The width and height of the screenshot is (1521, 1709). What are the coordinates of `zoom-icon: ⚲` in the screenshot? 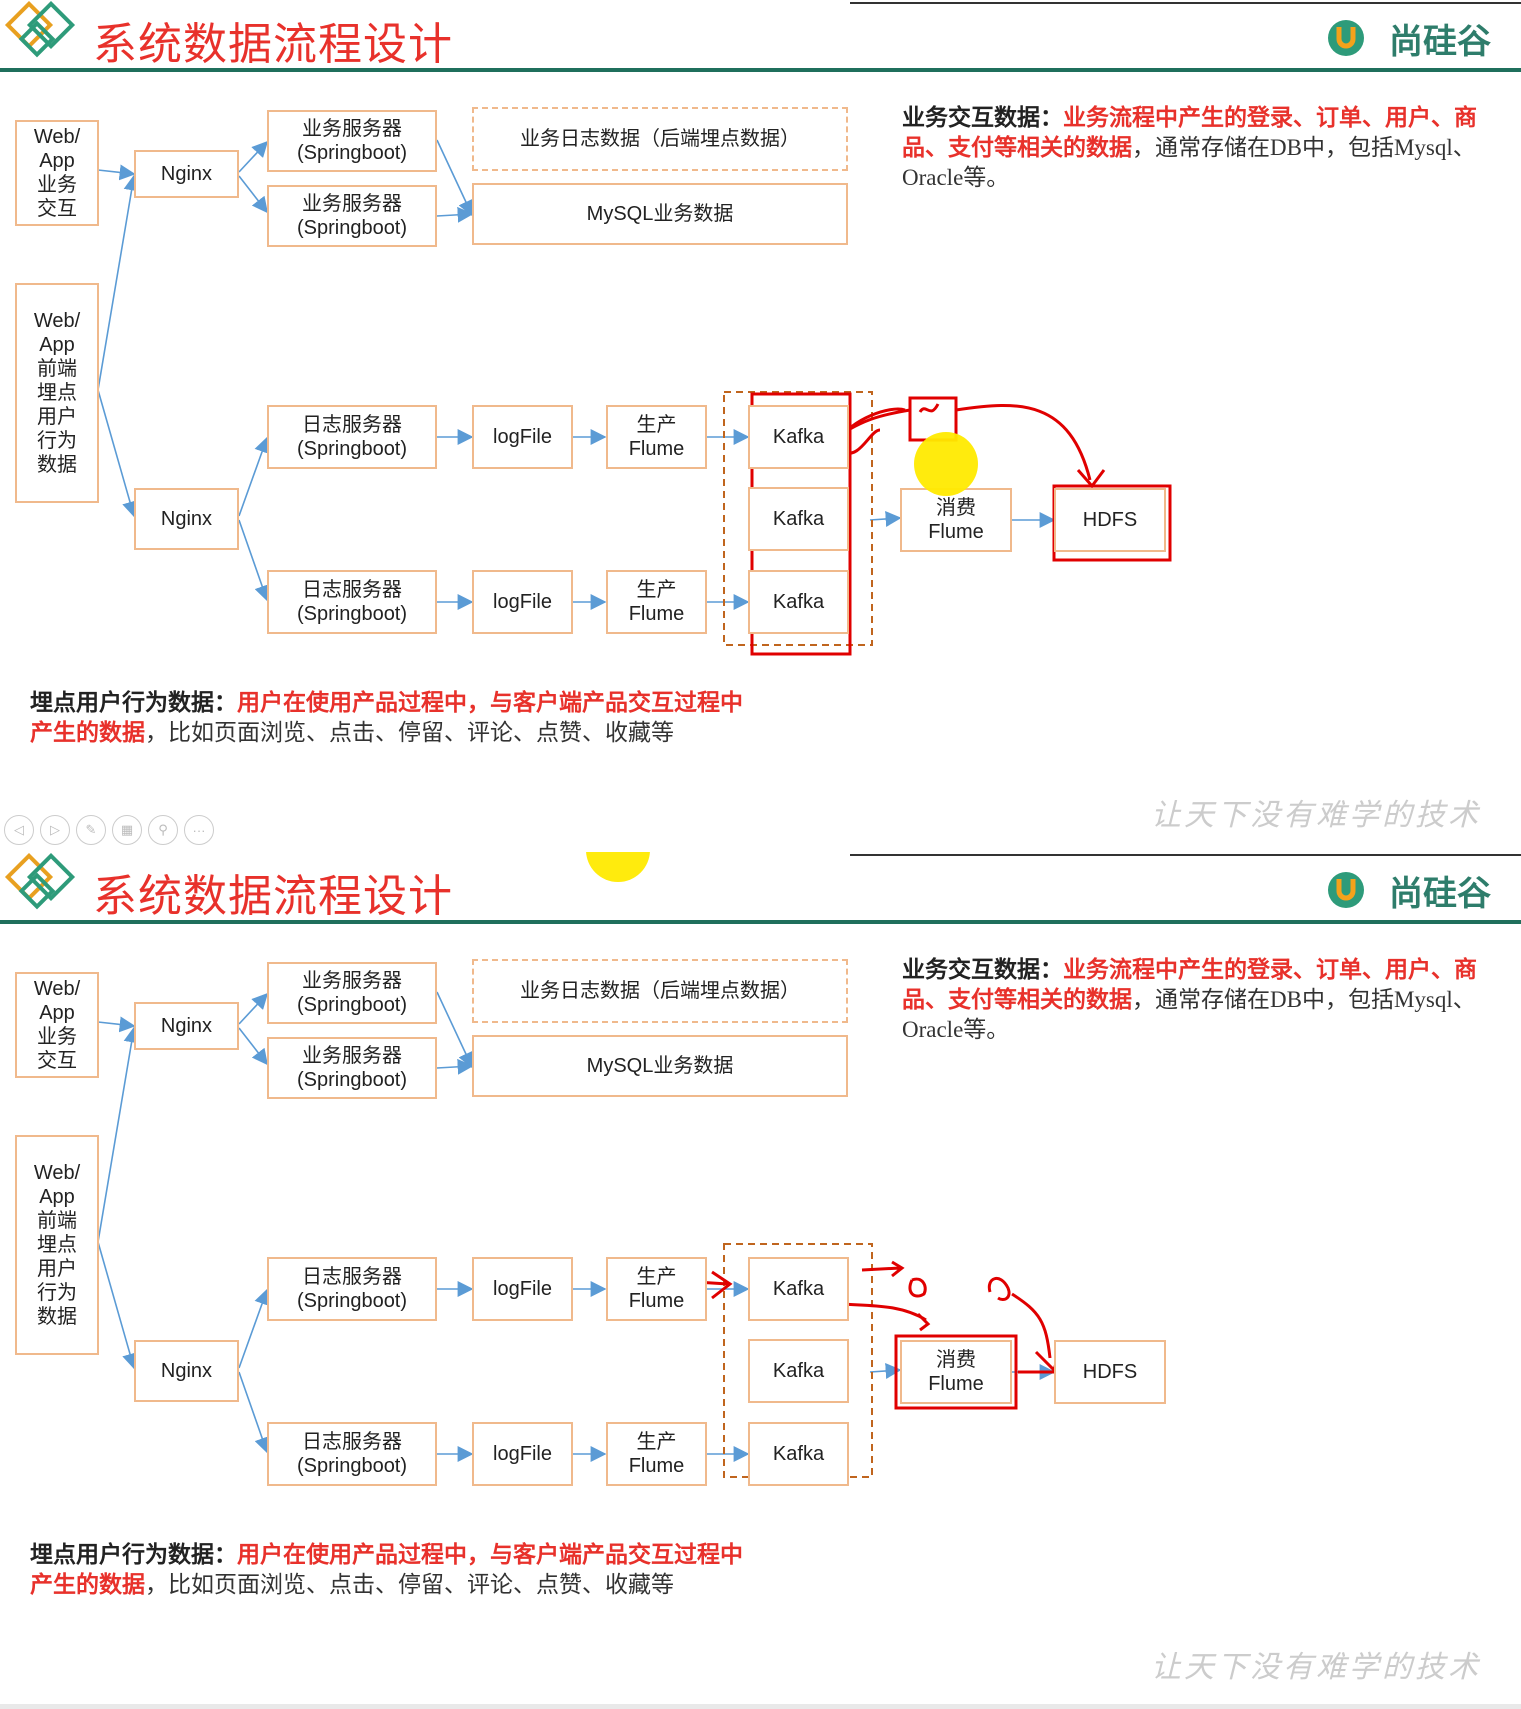 It's located at (163, 830).